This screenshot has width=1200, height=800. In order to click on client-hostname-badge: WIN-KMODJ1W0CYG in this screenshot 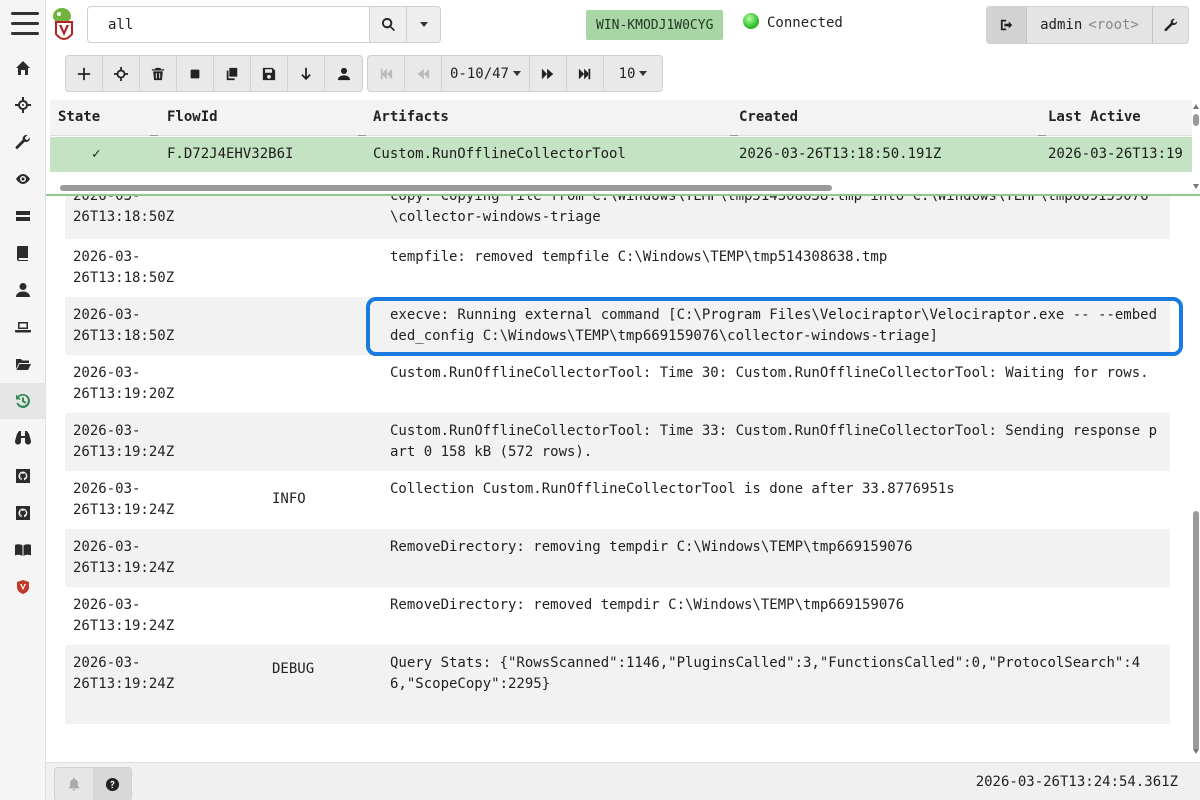, I will do `click(655, 25)`.